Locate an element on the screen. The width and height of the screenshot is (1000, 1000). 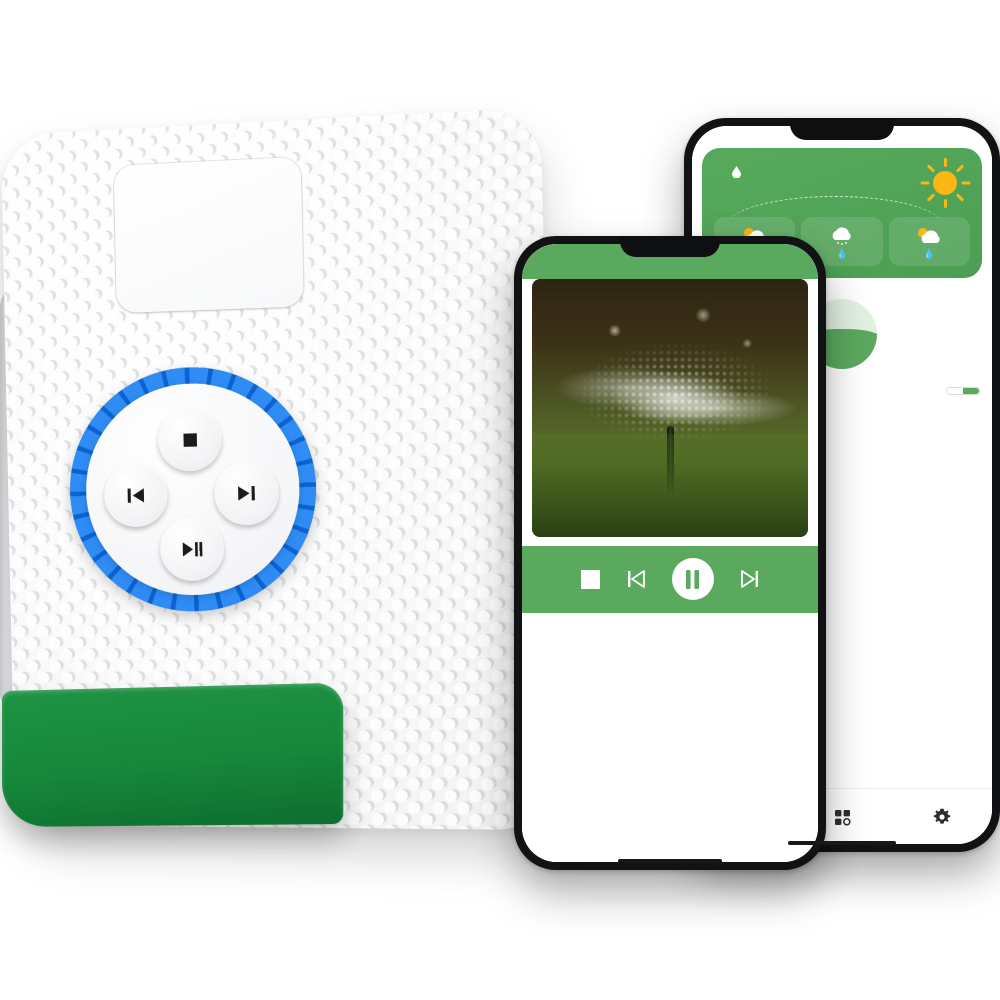
next-run is located at coordinates (910, 289).